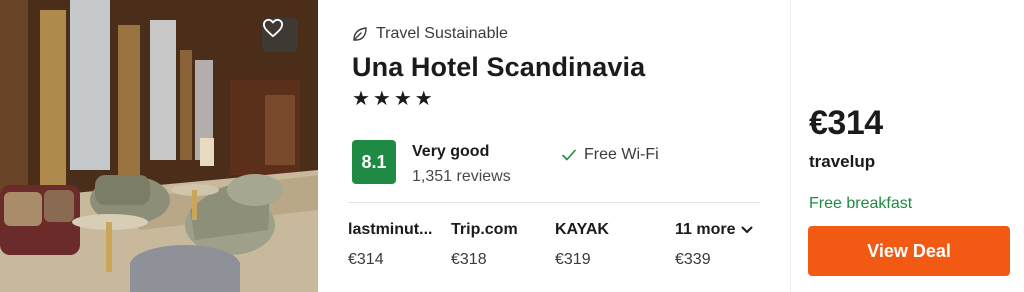  What do you see at coordinates (554, 202) in the screenshot?
I see `divider` at bounding box center [554, 202].